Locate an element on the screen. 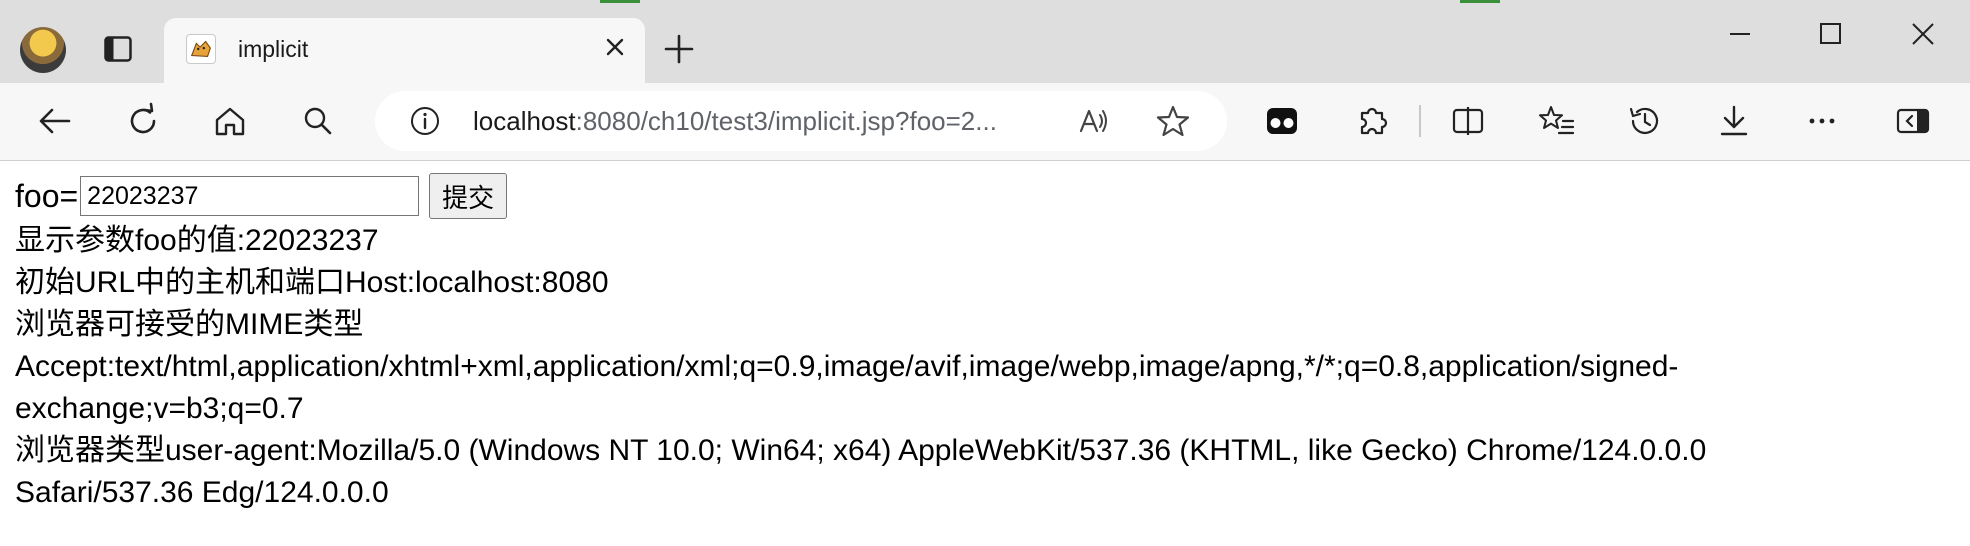 The width and height of the screenshot is (1970, 546). tab-title: implicit is located at coordinates (273, 49).